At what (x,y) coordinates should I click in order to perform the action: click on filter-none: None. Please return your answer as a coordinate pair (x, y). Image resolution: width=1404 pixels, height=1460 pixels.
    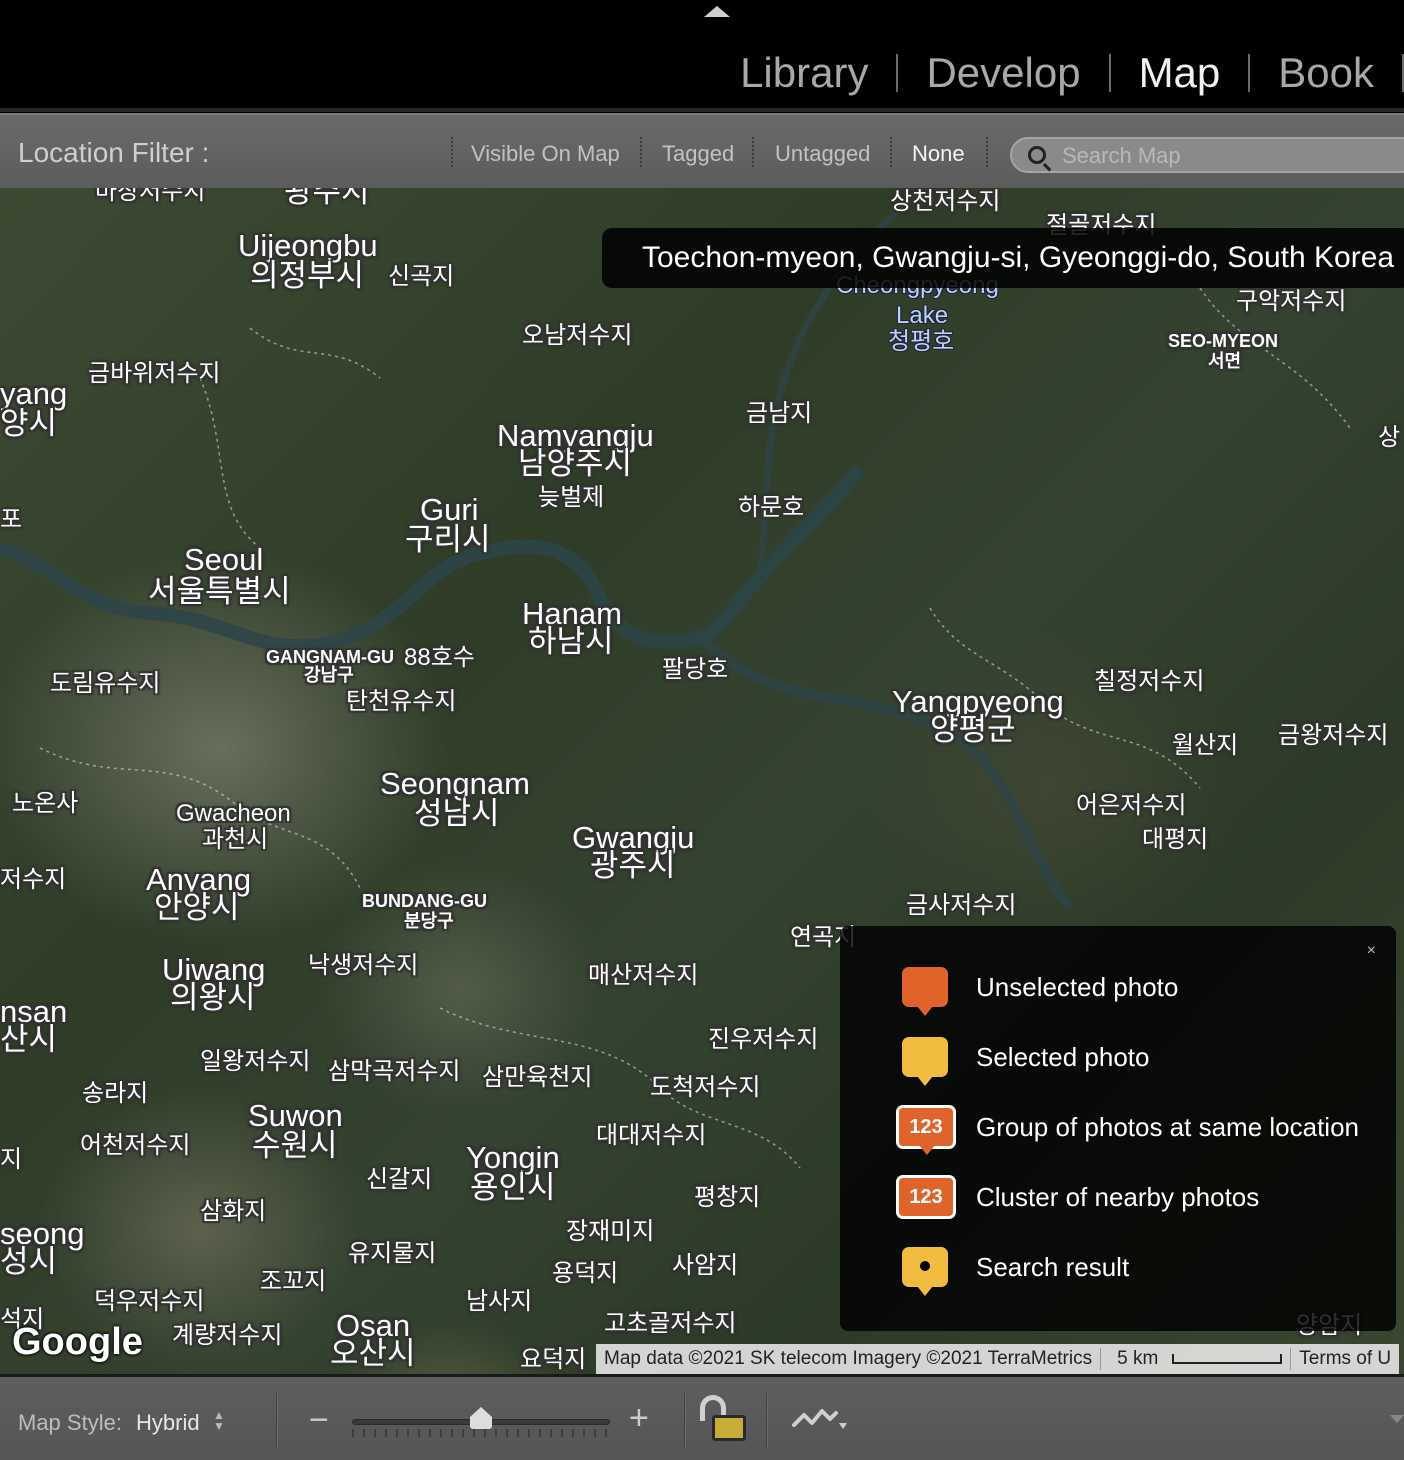
    Looking at the image, I should click on (938, 154).